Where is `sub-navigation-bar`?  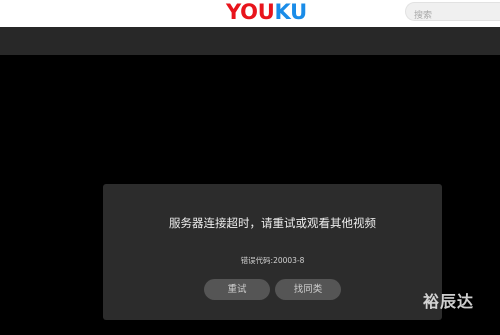 sub-navigation-bar is located at coordinates (250, 41).